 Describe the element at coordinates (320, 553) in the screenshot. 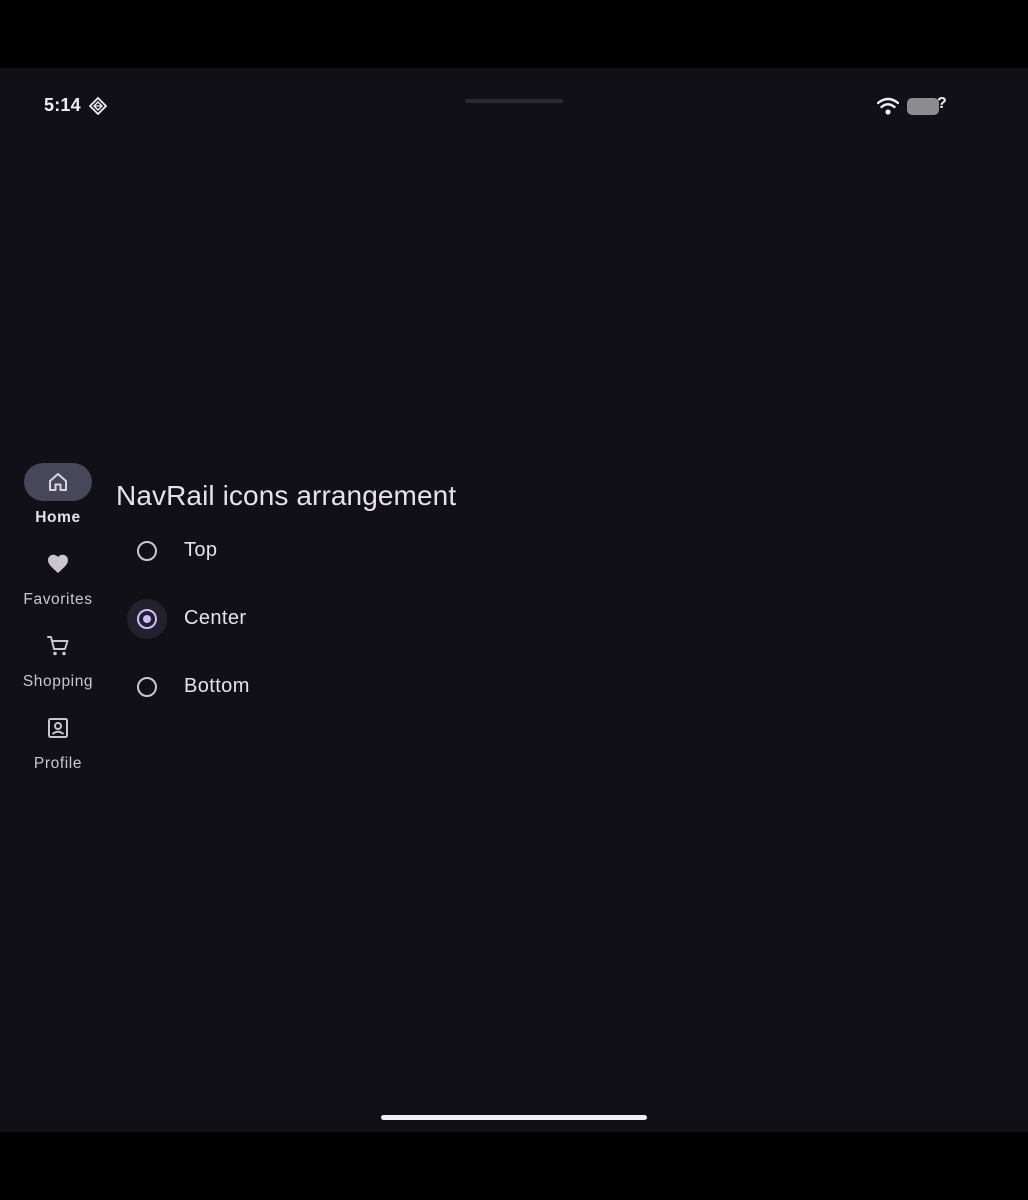

I see `radio-option-top: Top` at that location.